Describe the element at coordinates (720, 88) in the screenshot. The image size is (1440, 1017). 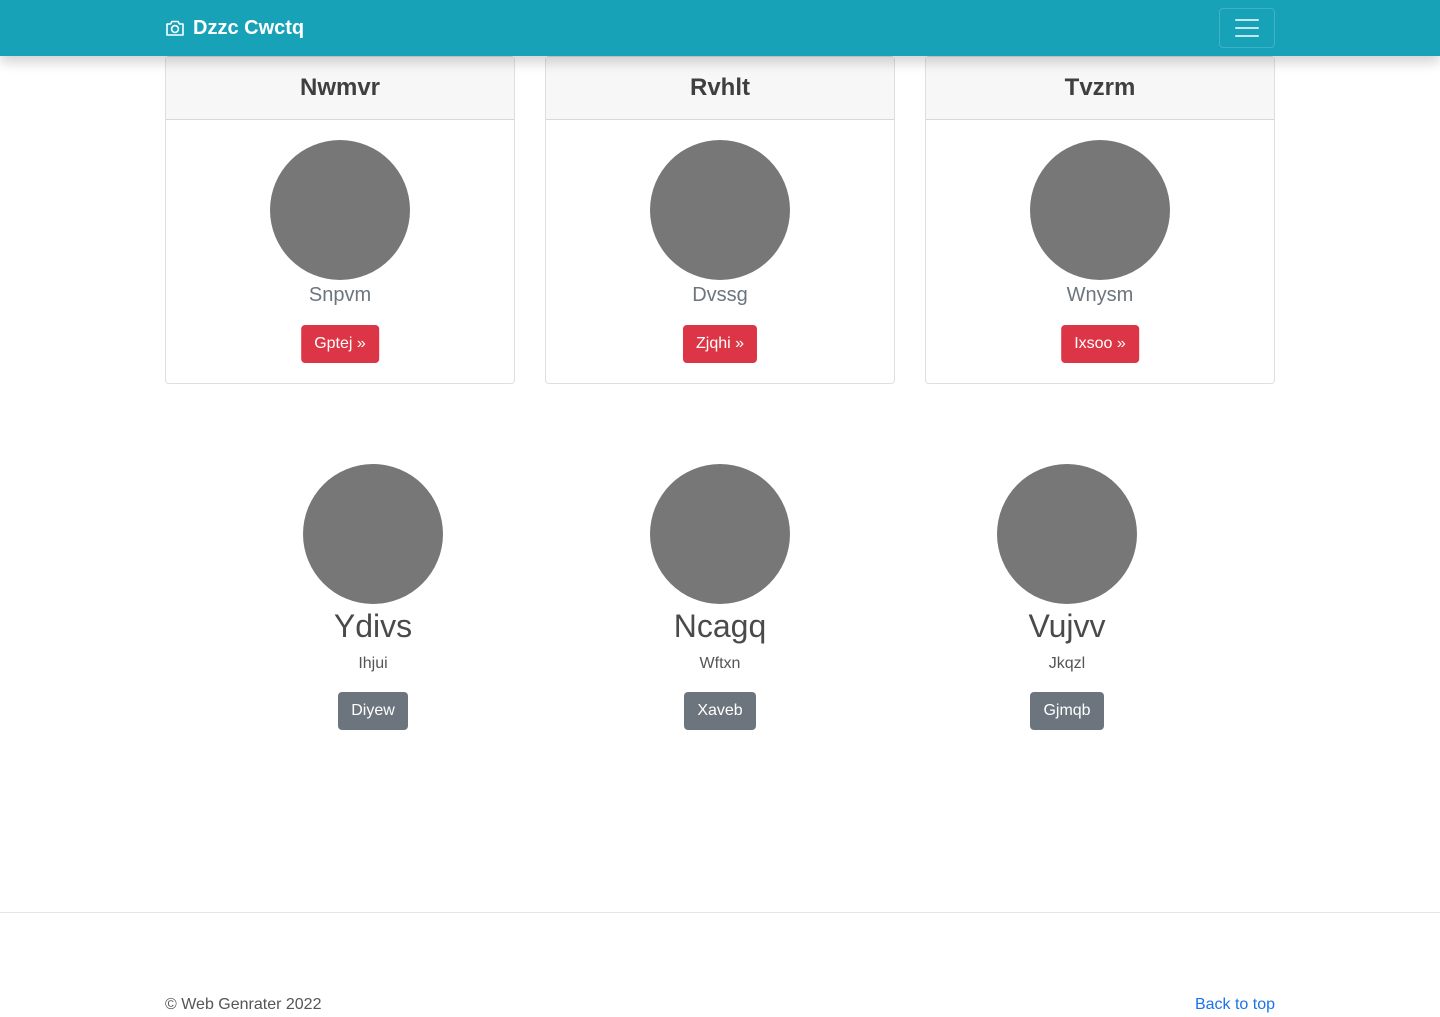
I see `card-title: Rvhlt` at that location.